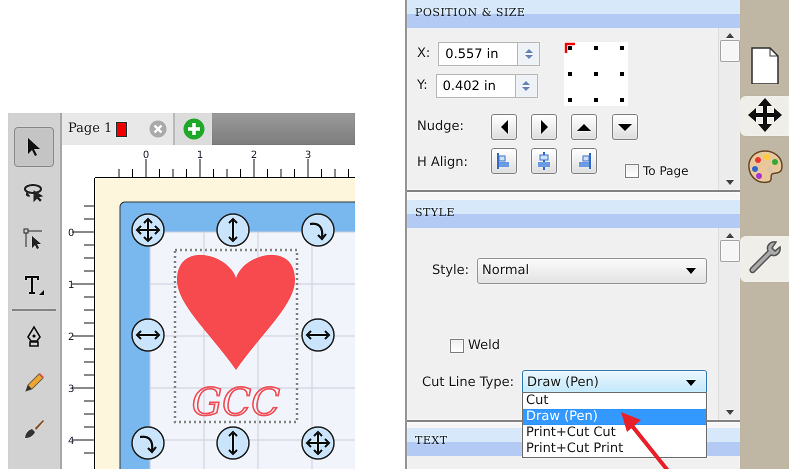 This screenshot has height=469, width=789. I want to click on pencil-icon, so click(34, 383).